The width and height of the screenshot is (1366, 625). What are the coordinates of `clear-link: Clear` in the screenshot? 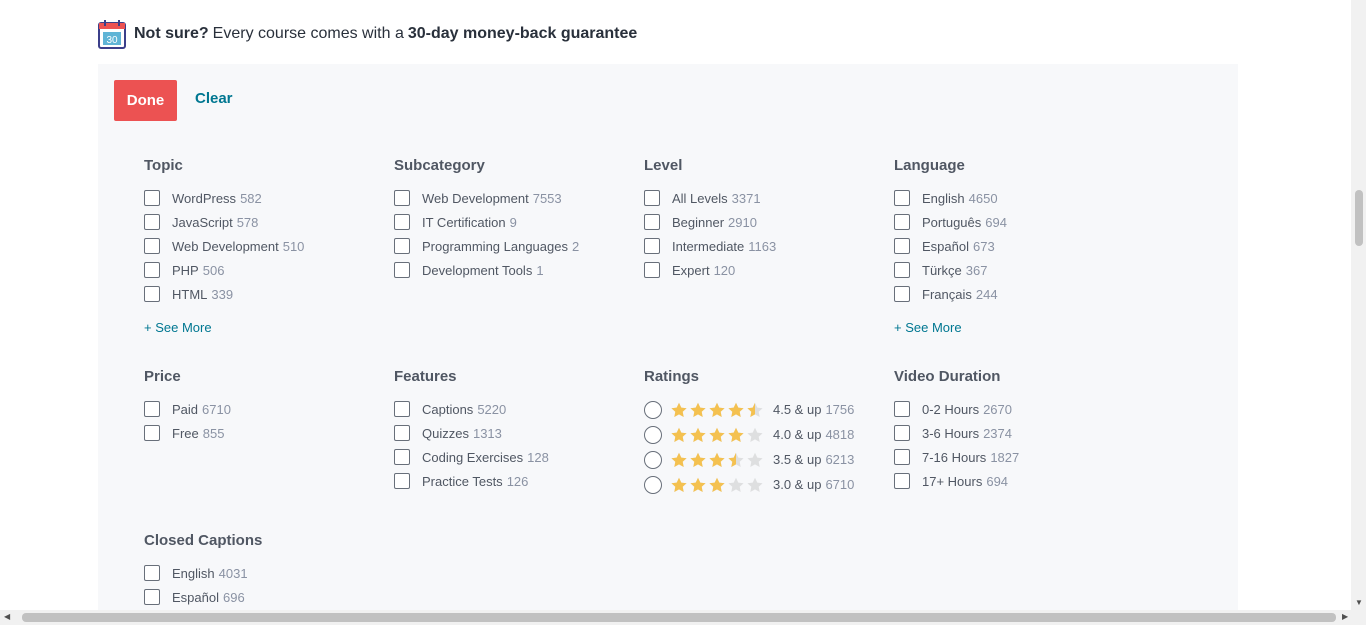 It's located at (214, 98).